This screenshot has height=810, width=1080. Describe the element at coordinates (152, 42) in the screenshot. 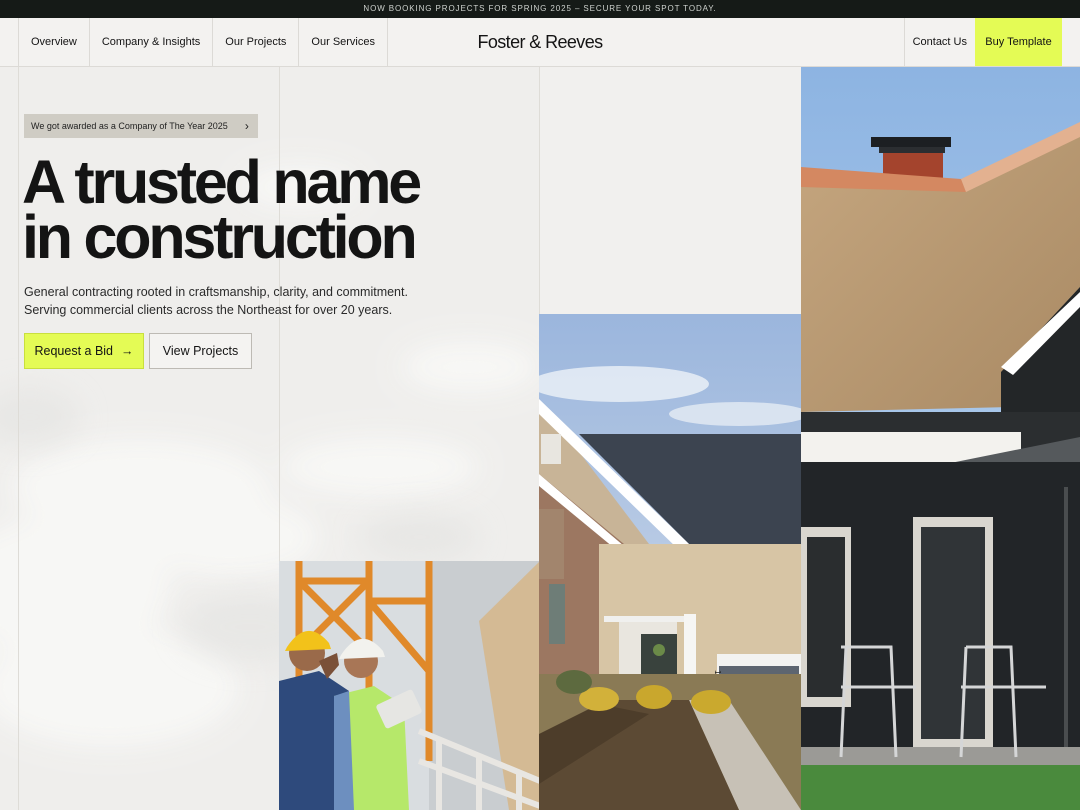

I see `nav-company-insights: Company & Insights` at that location.